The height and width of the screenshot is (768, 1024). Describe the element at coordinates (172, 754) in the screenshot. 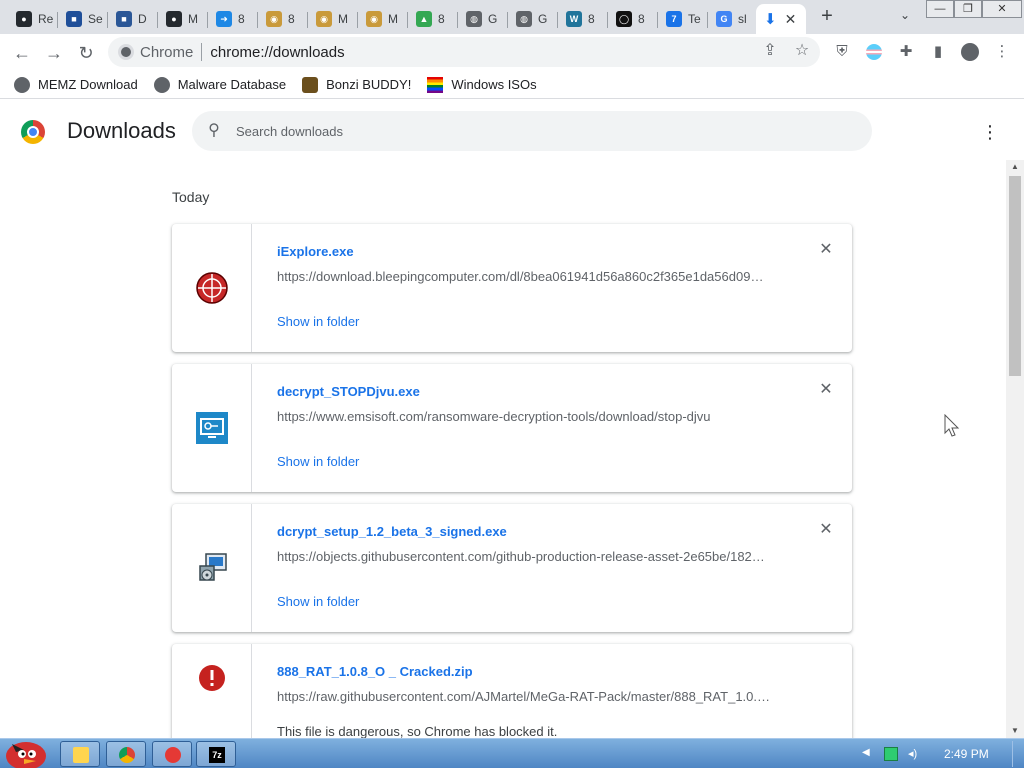

I see `taskbar-app-antivirus` at that location.